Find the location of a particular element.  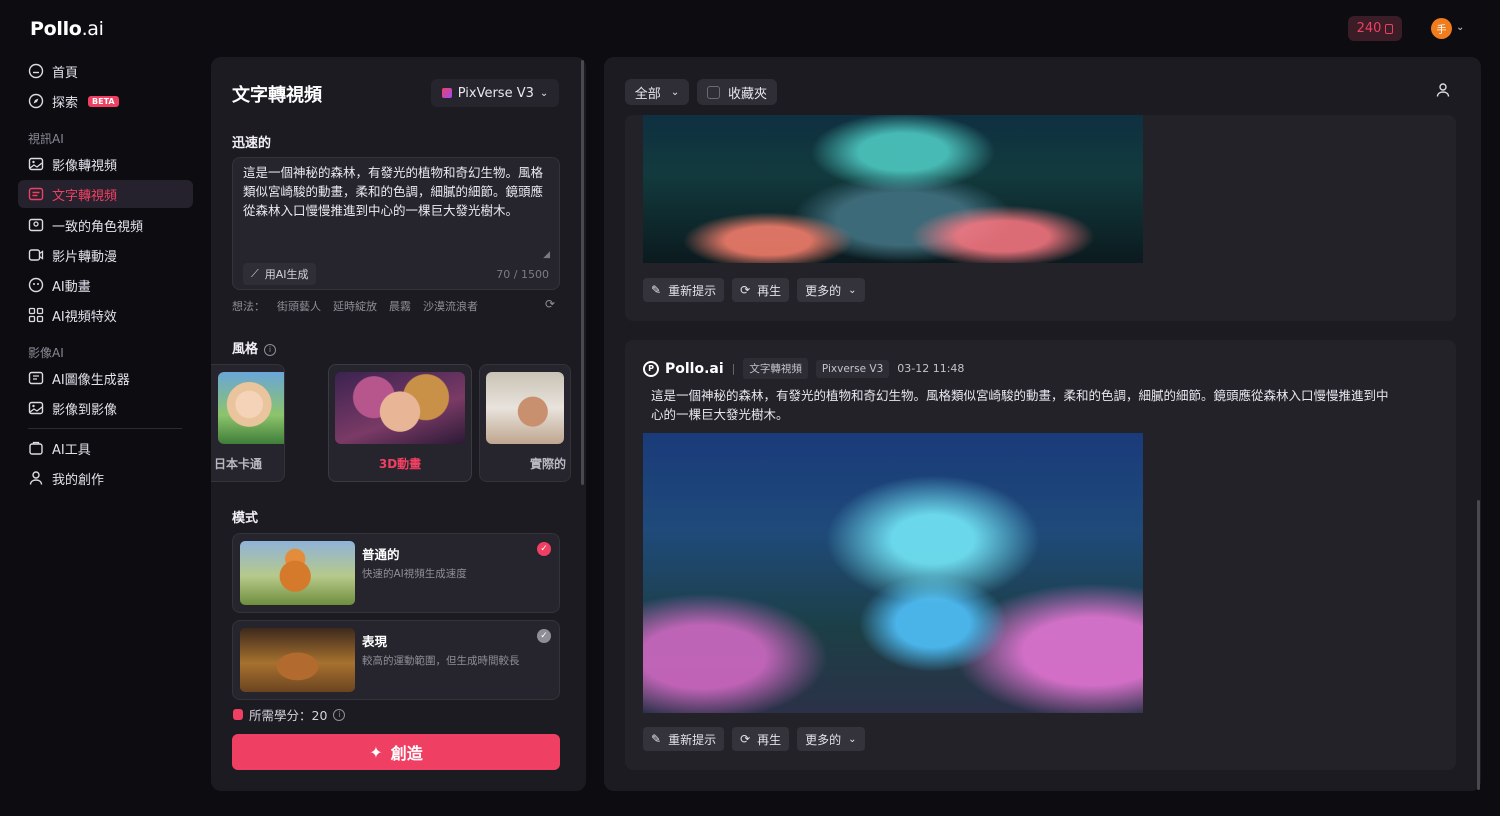

normal-mode-thumbnail is located at coordinates (297, 573).